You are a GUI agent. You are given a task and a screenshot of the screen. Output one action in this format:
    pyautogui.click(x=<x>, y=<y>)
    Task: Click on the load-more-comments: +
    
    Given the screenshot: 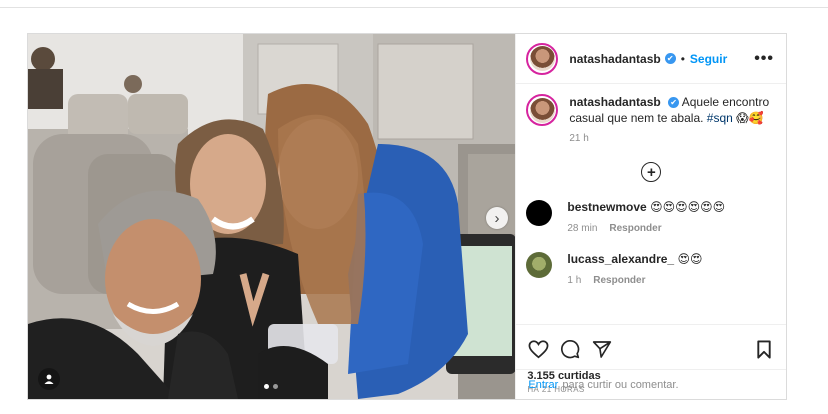 What is the action you would take?
    pyautogui.click(x=651, y=172)
    